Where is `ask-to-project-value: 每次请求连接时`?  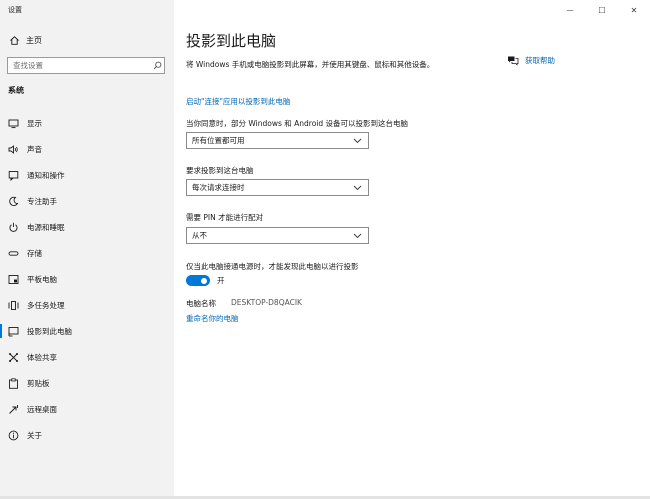
ask-to-project-value: 每次请求连接时 is located at coordinates (218, 187).